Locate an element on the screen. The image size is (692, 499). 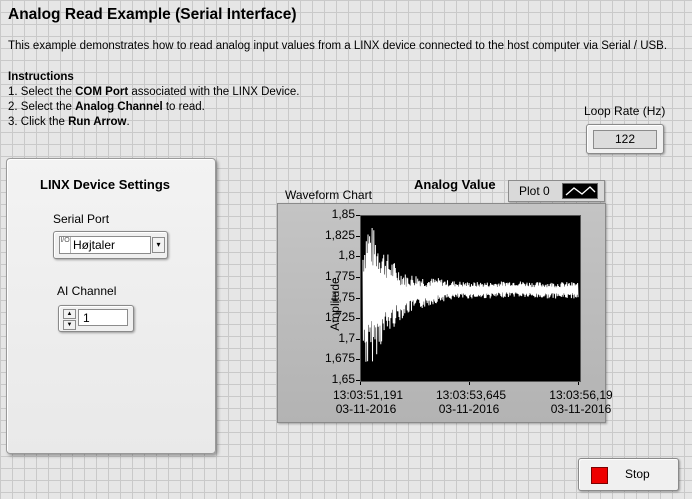
x-tick-label: 13:03:53,645 03-11-2016 is located at coordinates (471, 402).